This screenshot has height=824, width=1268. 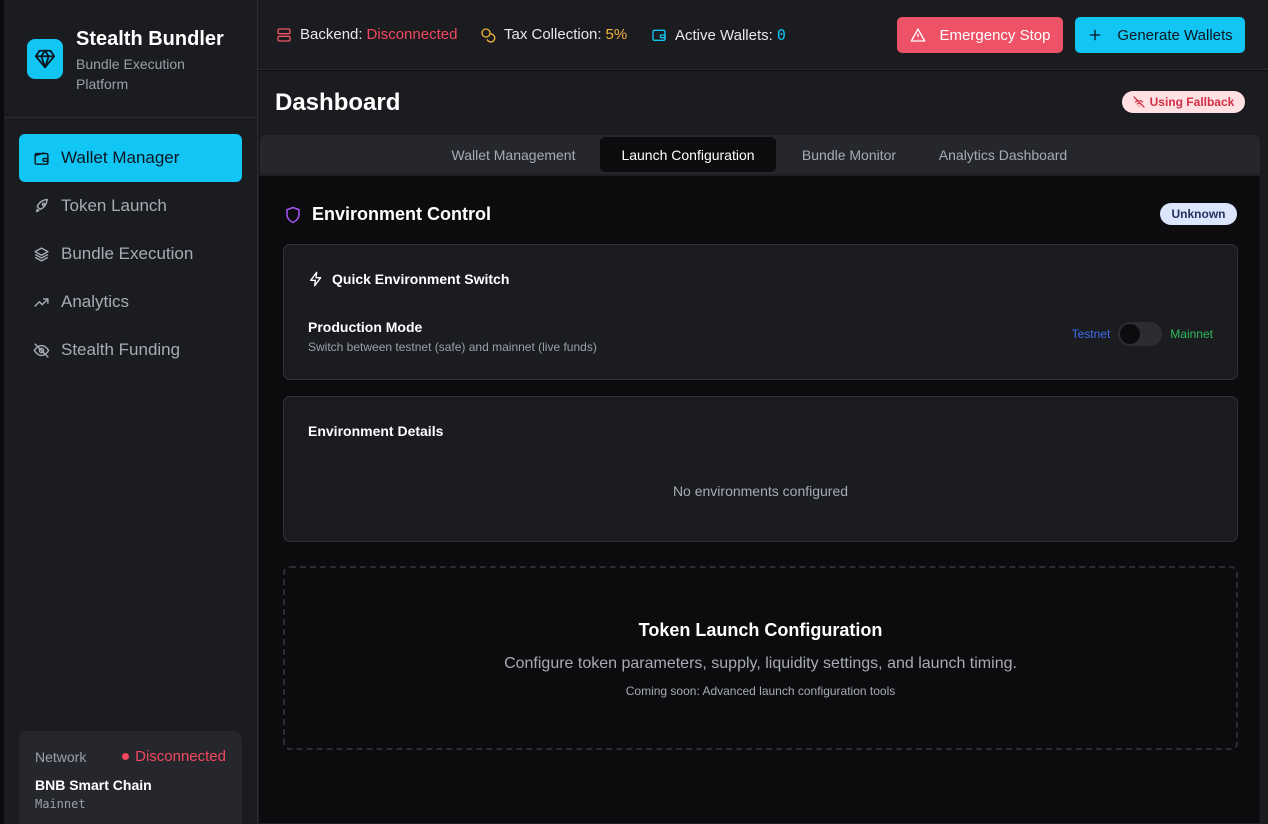 What do you see at coordinates (114, 205) in the screenshot?
I see `sidebar-item-label: Token Launch` at bounding box center [114, 205].